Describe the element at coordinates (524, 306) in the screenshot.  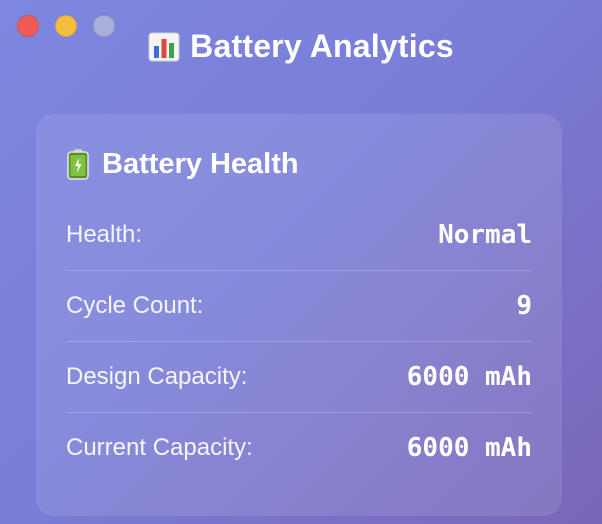
I see `cycle-count-value: 9` at that location.